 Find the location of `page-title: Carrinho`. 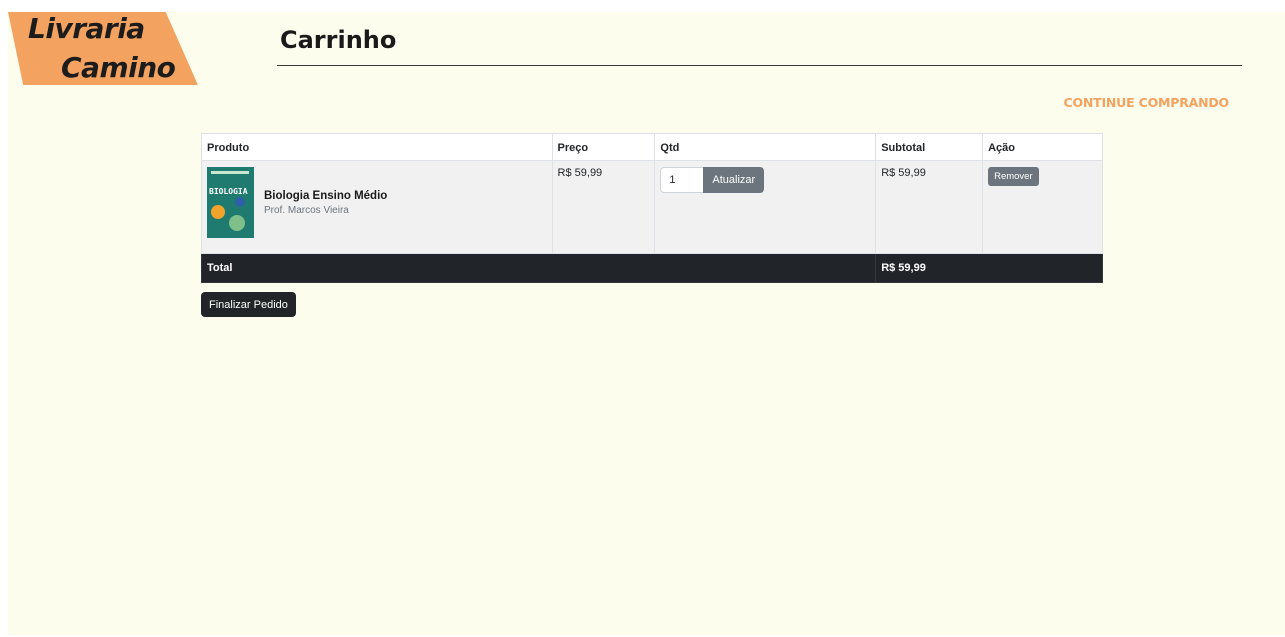

page-title: Carrinho is located at coordinates (338, 40).